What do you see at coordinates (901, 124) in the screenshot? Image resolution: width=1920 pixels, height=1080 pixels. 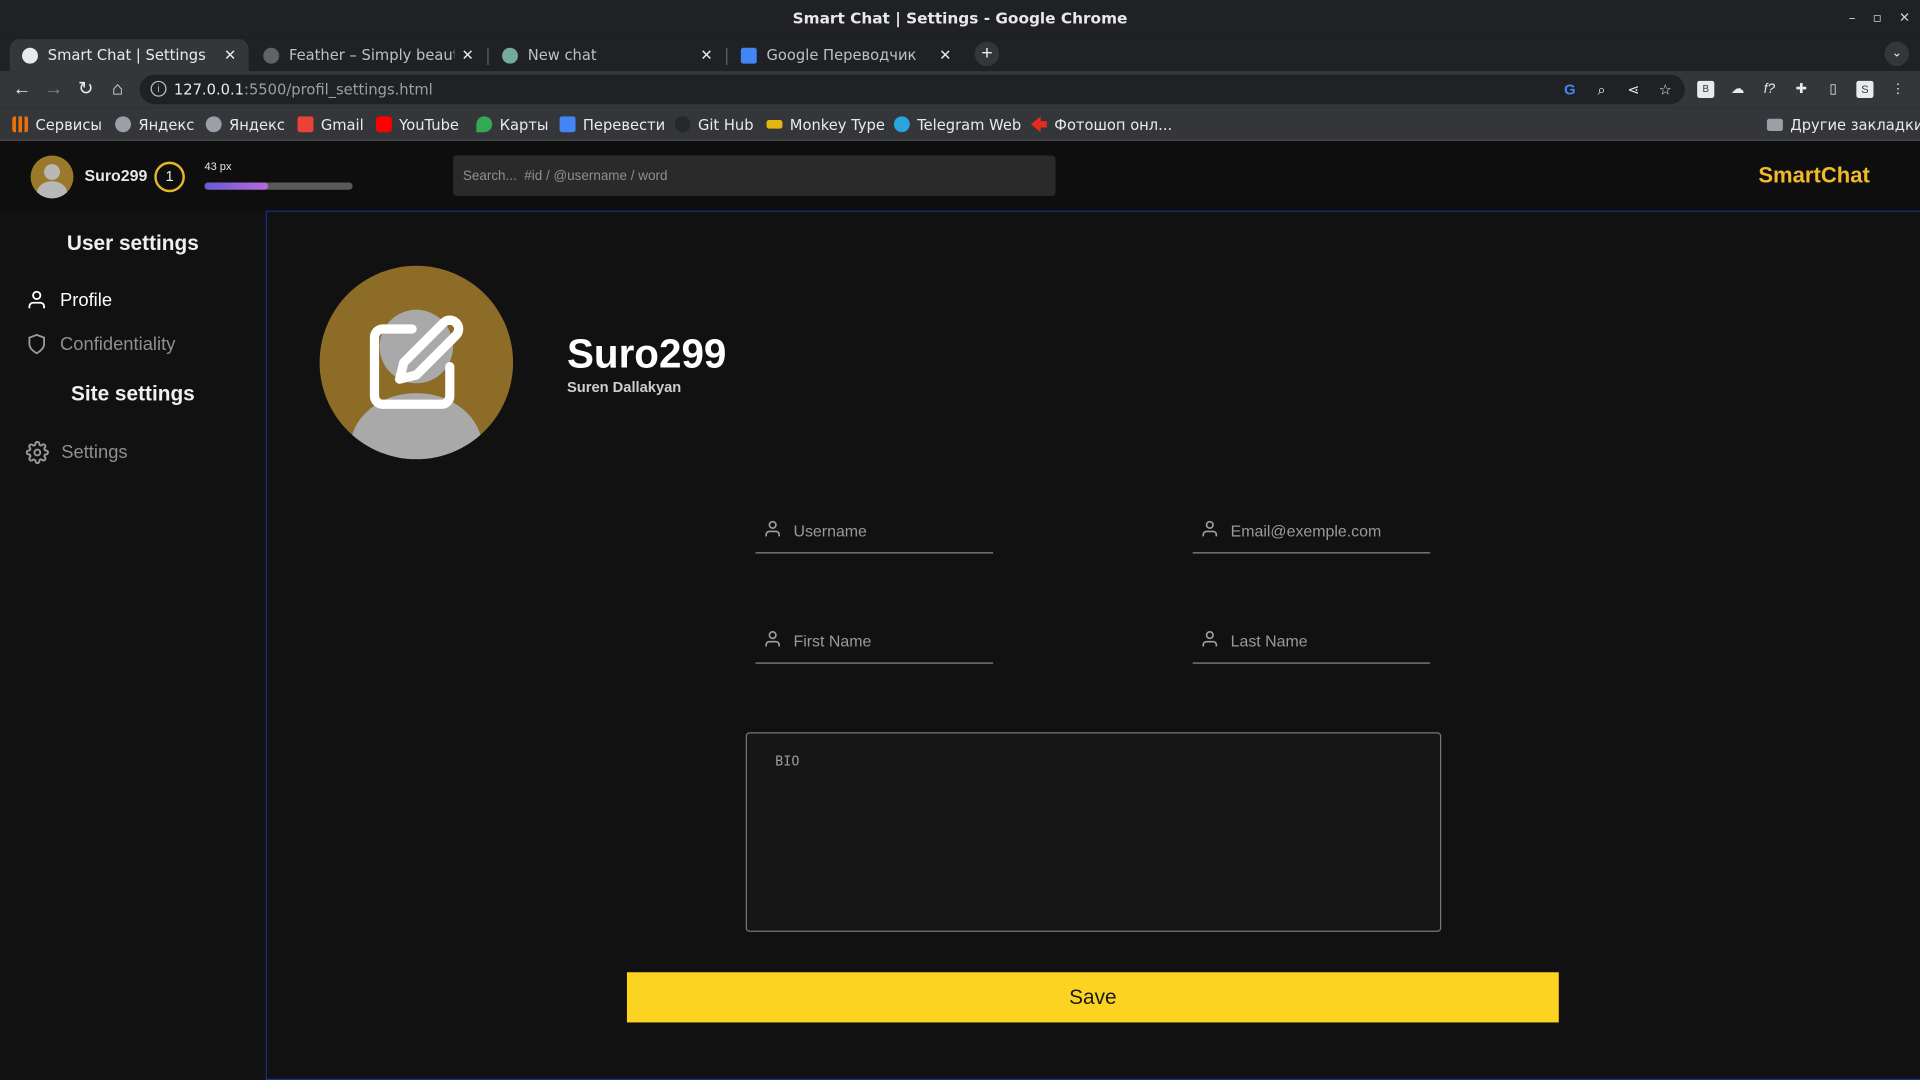 I see `telegram-icon` at bounding box center [901, 124].